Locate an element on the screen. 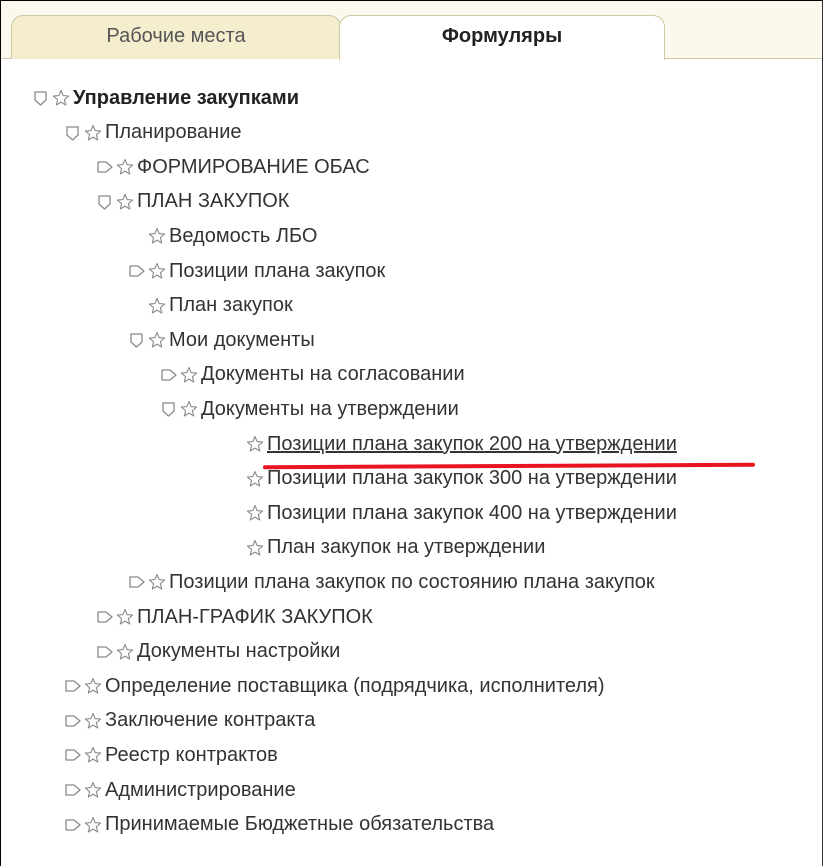  tree-node-label: Реестр контрактов is located at coordinates (191, 755).